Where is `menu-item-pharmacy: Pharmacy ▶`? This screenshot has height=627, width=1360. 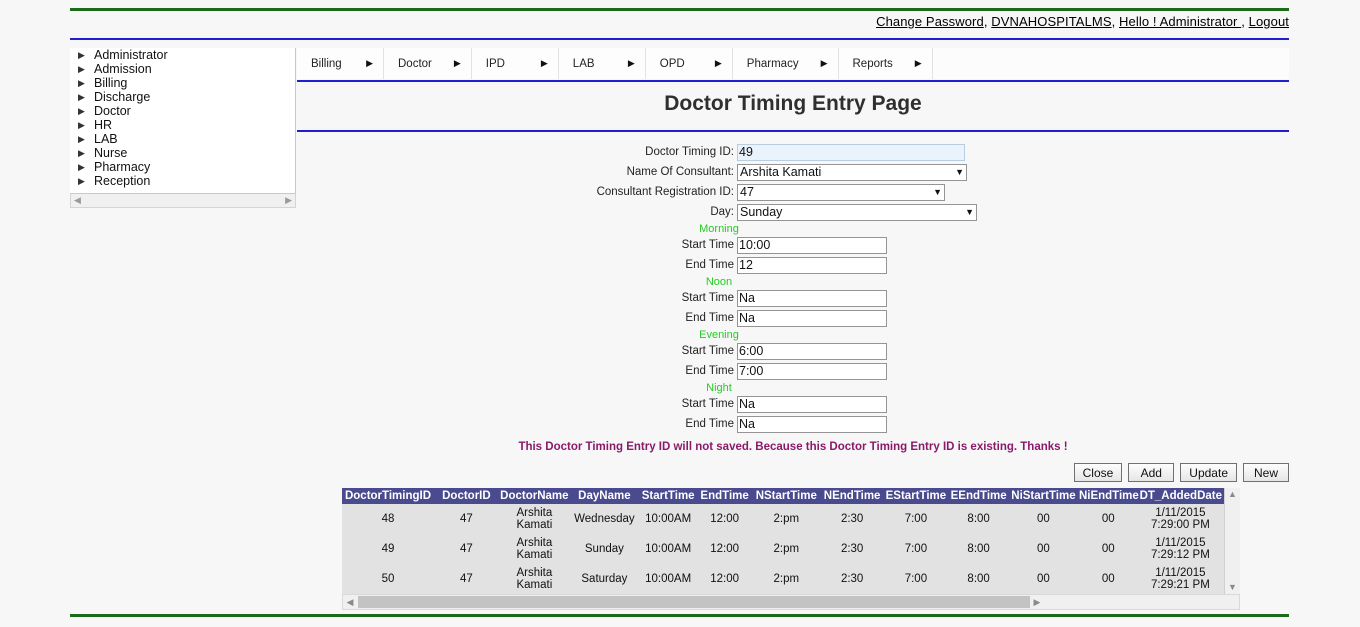
menu-item-pharmacy: Pharmacy ▶ is located at coordinates (785, 63).